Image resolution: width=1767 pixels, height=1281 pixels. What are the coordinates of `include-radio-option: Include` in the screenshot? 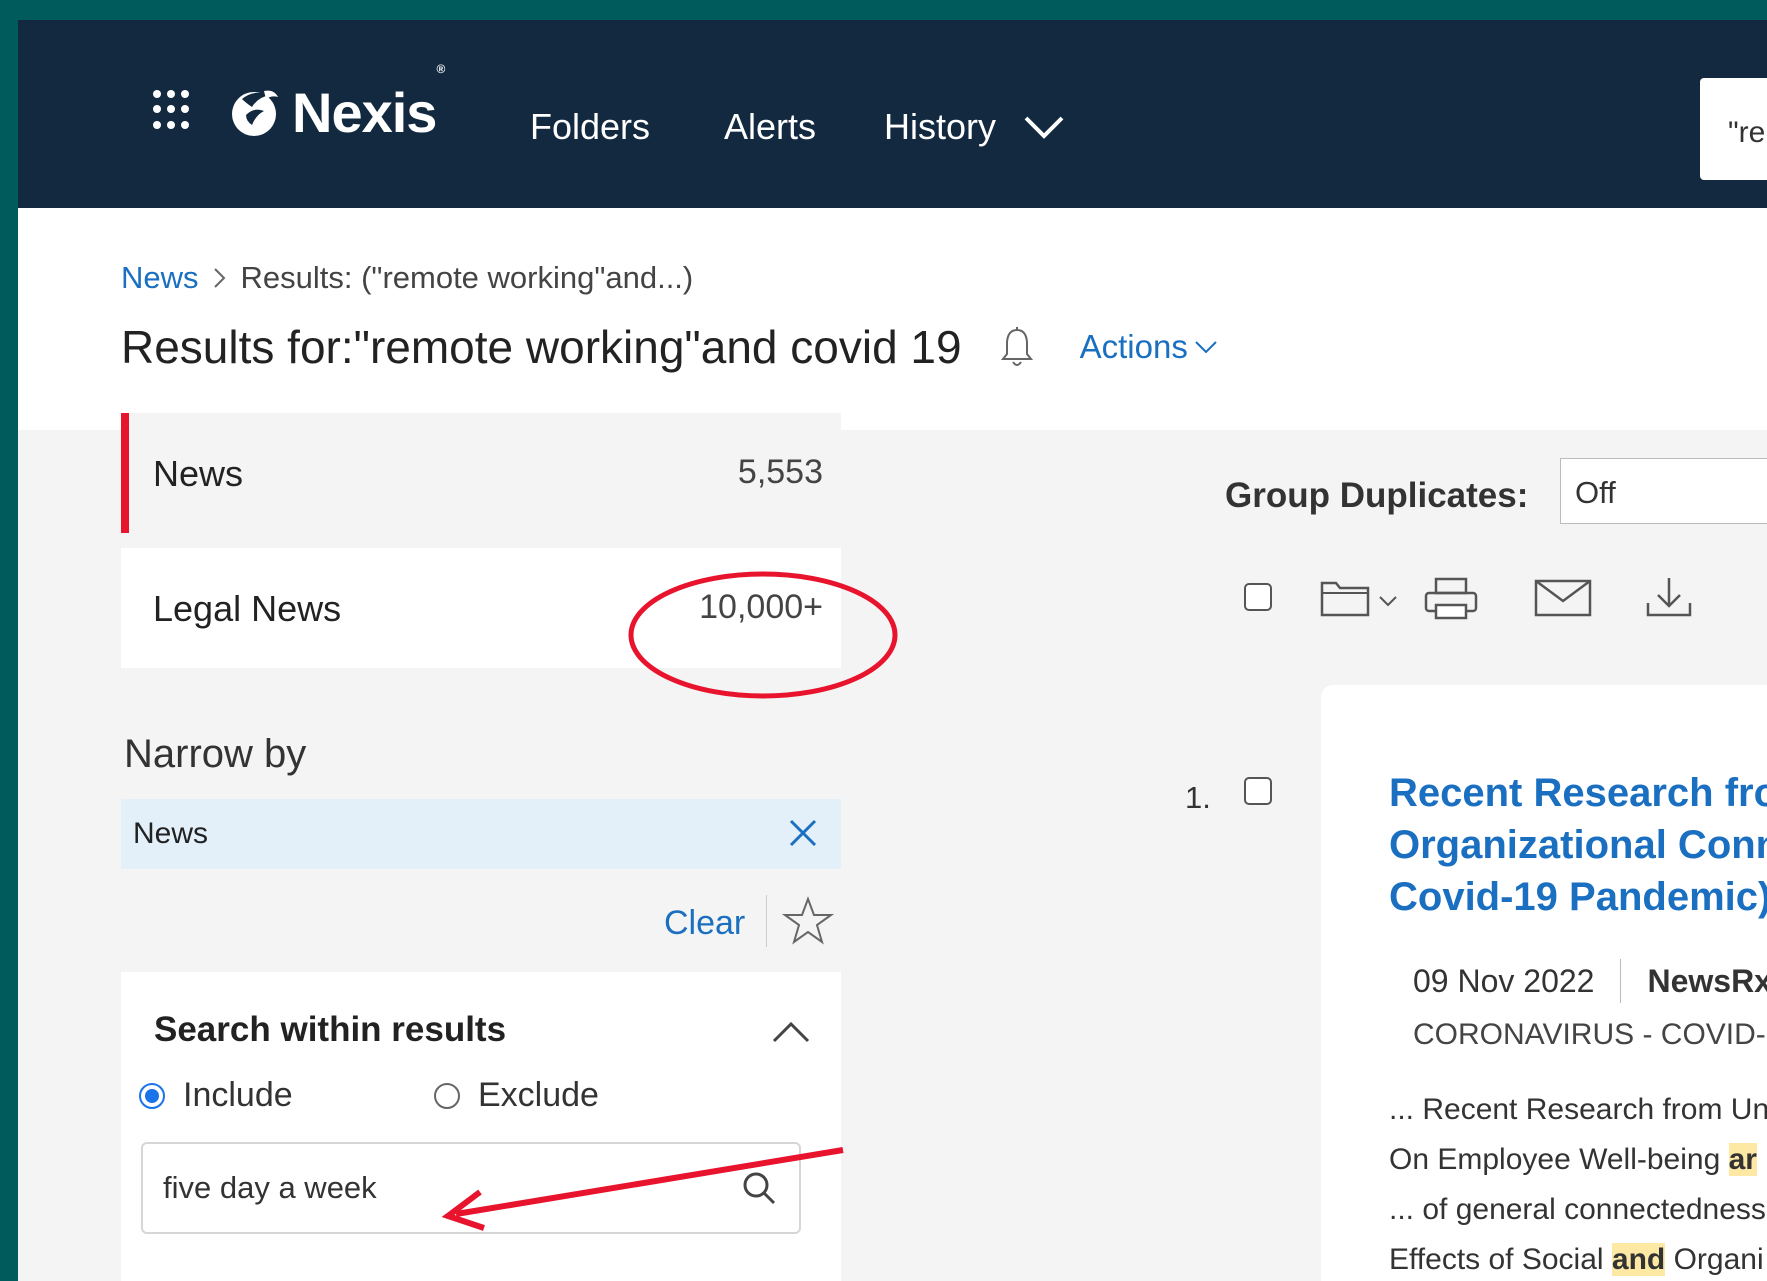 It's located at (216, 1095).